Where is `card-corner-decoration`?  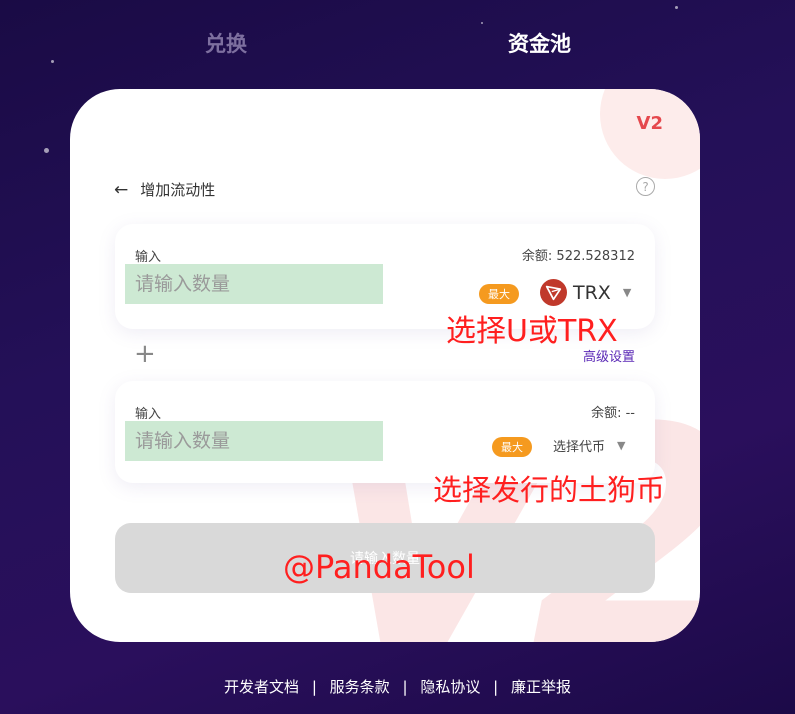 card-corner-decoration is located at coordinates (650, 134).